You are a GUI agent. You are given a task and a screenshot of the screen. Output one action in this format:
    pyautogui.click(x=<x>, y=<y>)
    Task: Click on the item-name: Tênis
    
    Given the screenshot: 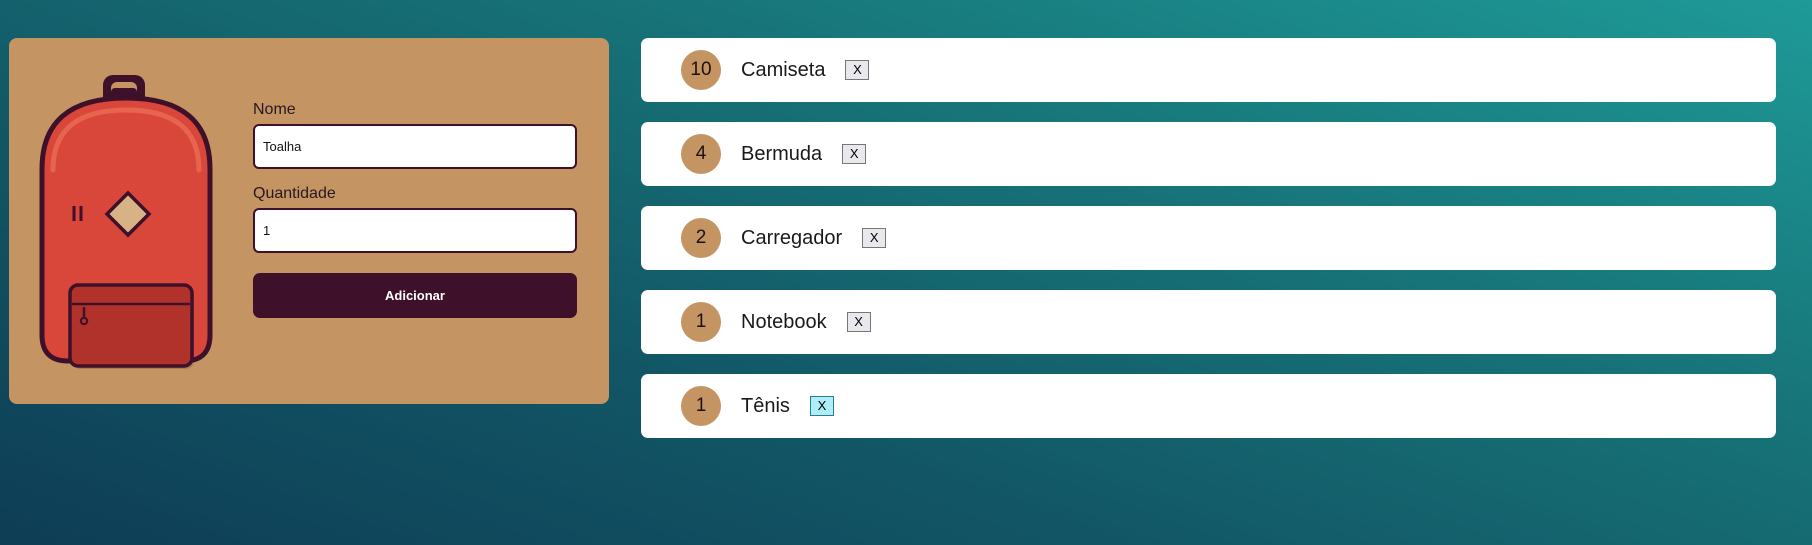 What is the action you would take?
    pyautogui.click(x=765, y=405)
    